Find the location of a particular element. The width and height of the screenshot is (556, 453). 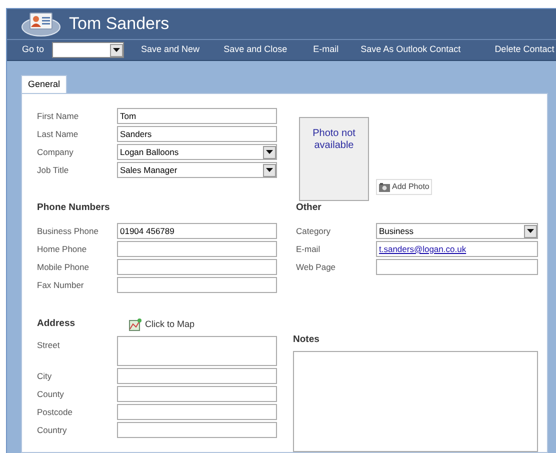

dropdown-field: Business is located at coordinates (457, 231).